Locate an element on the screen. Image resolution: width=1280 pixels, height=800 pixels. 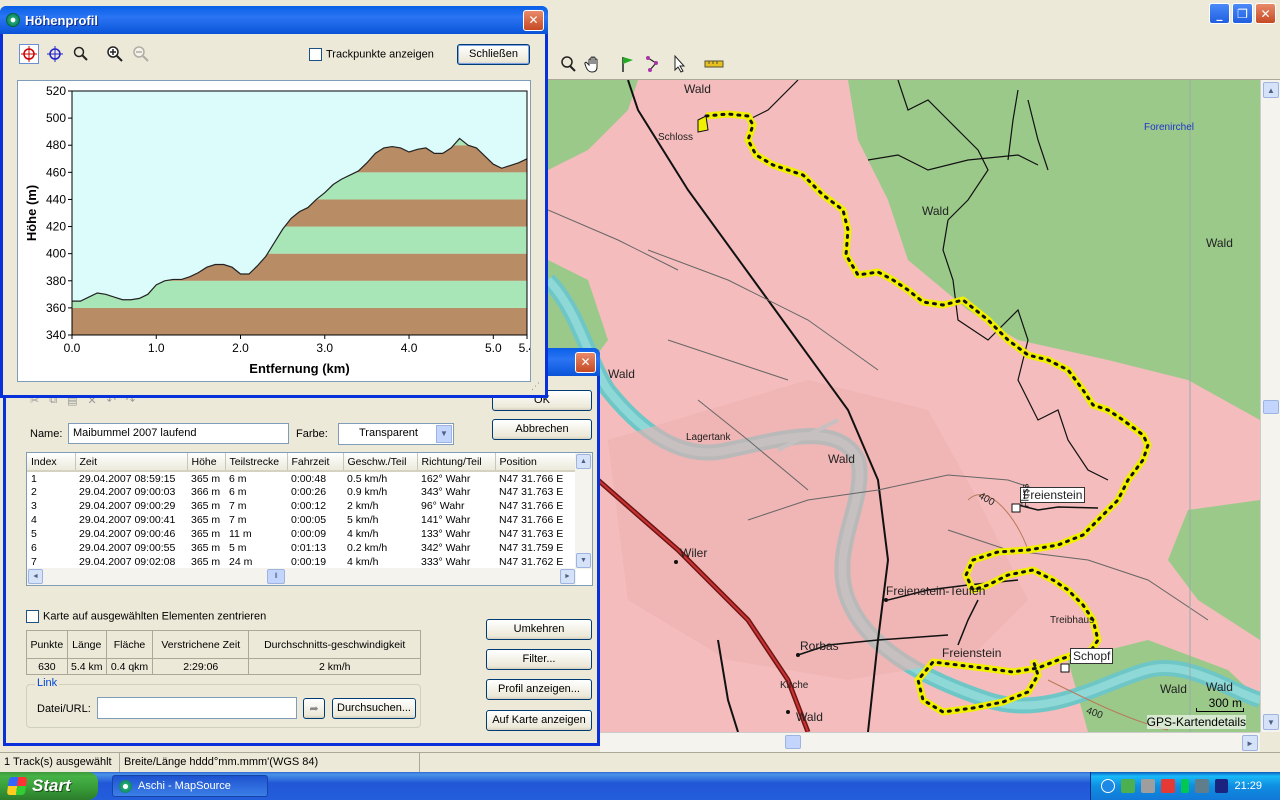
tray-security-icon is located at coordinates (1167, 786).